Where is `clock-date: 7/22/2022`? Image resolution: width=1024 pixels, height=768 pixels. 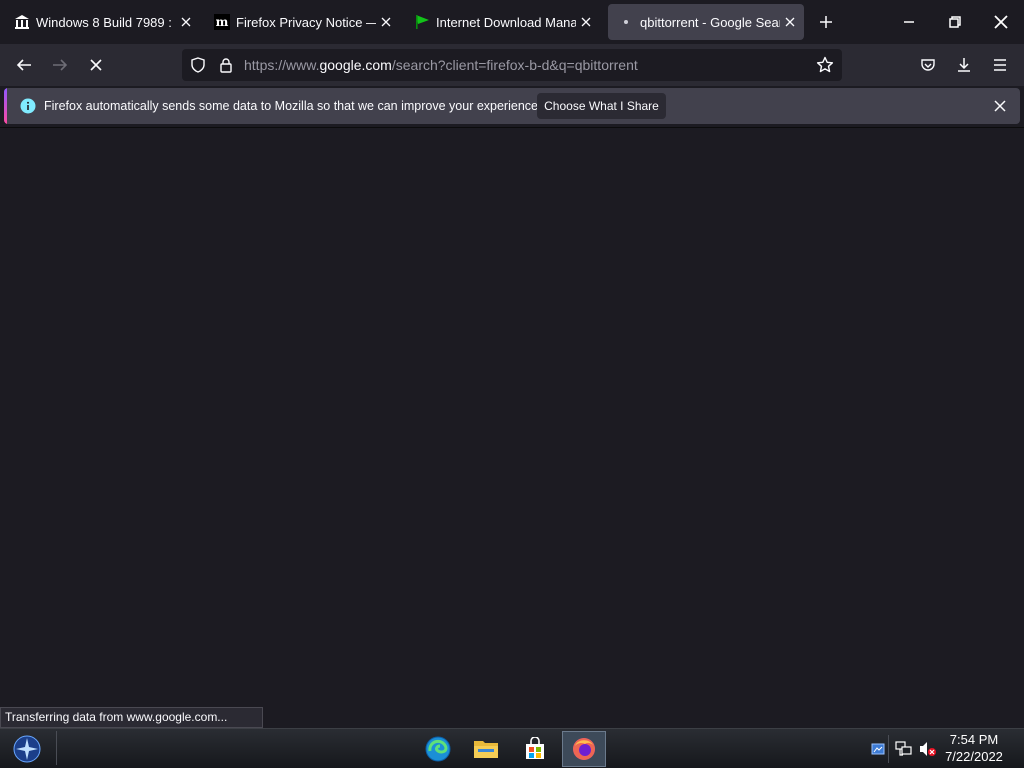 clock-date: 7/22/2022 is located at coordinates (974, 756).